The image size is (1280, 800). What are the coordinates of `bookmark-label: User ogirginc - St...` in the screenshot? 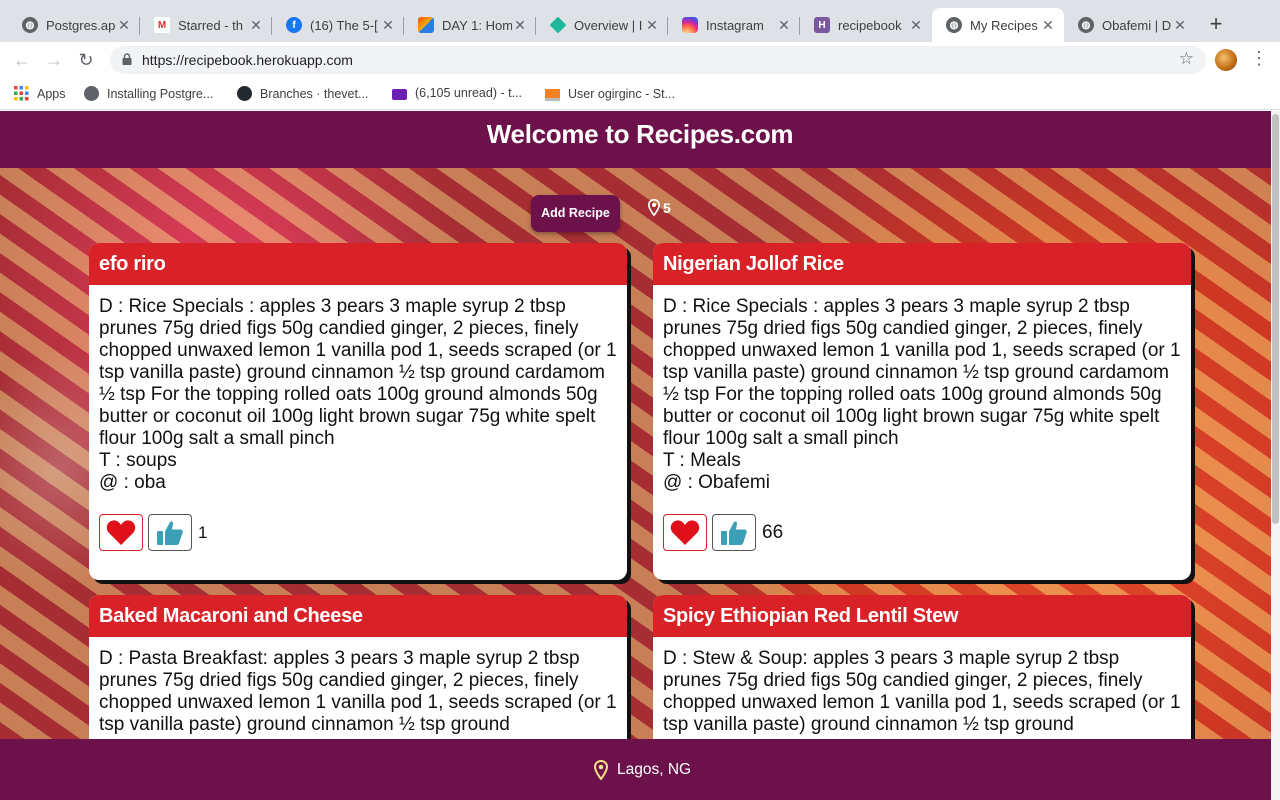 It's located at (621, 93).